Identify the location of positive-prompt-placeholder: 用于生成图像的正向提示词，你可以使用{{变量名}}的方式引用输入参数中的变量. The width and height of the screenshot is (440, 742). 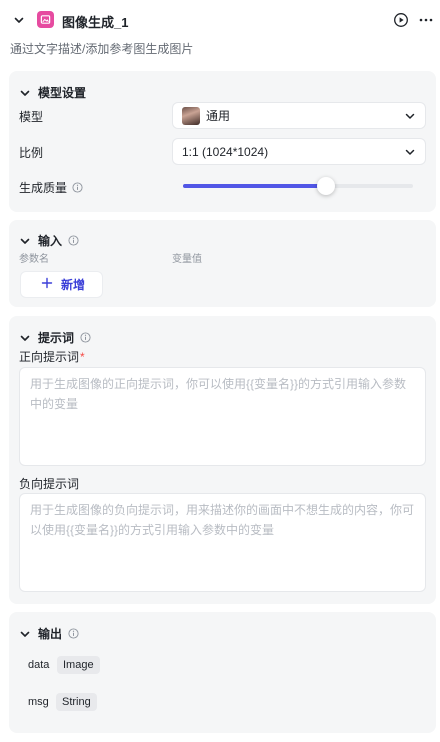
(218, 394).